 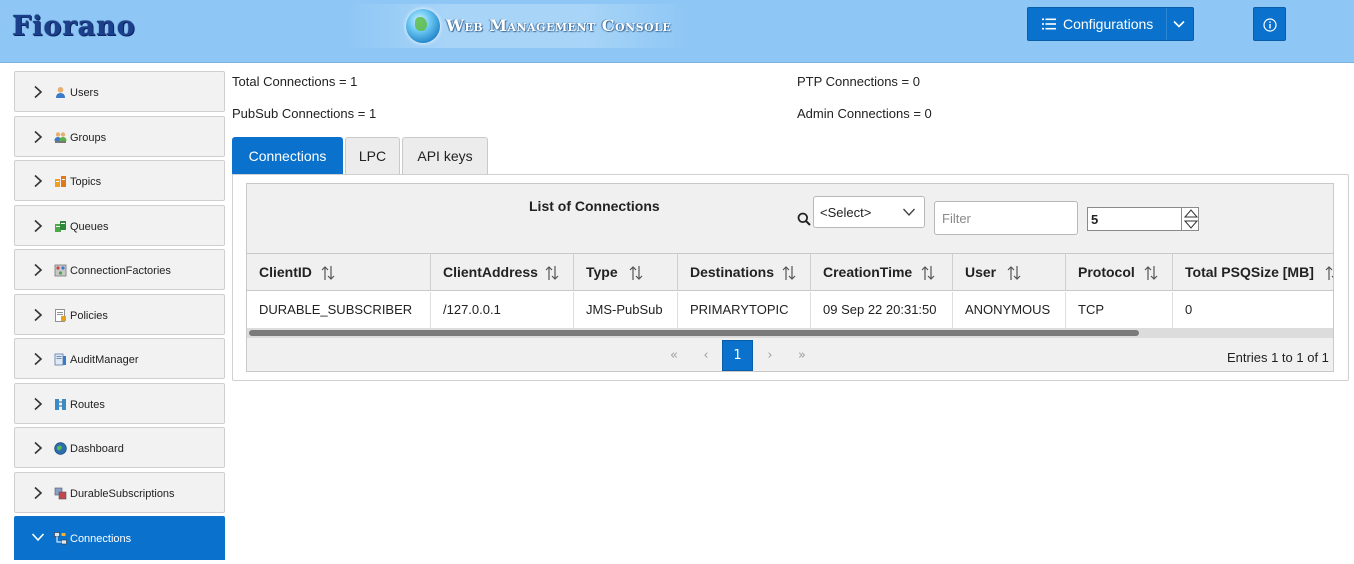 I want to click on first-page-button: «, so click(x=674, y=356).